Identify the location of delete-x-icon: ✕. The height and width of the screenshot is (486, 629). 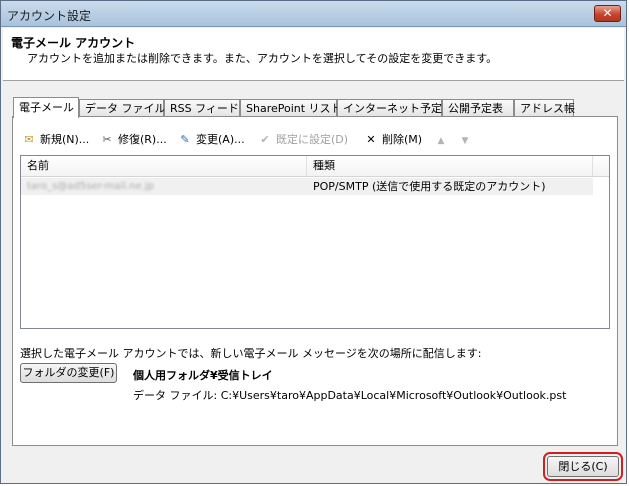
(371, 139).